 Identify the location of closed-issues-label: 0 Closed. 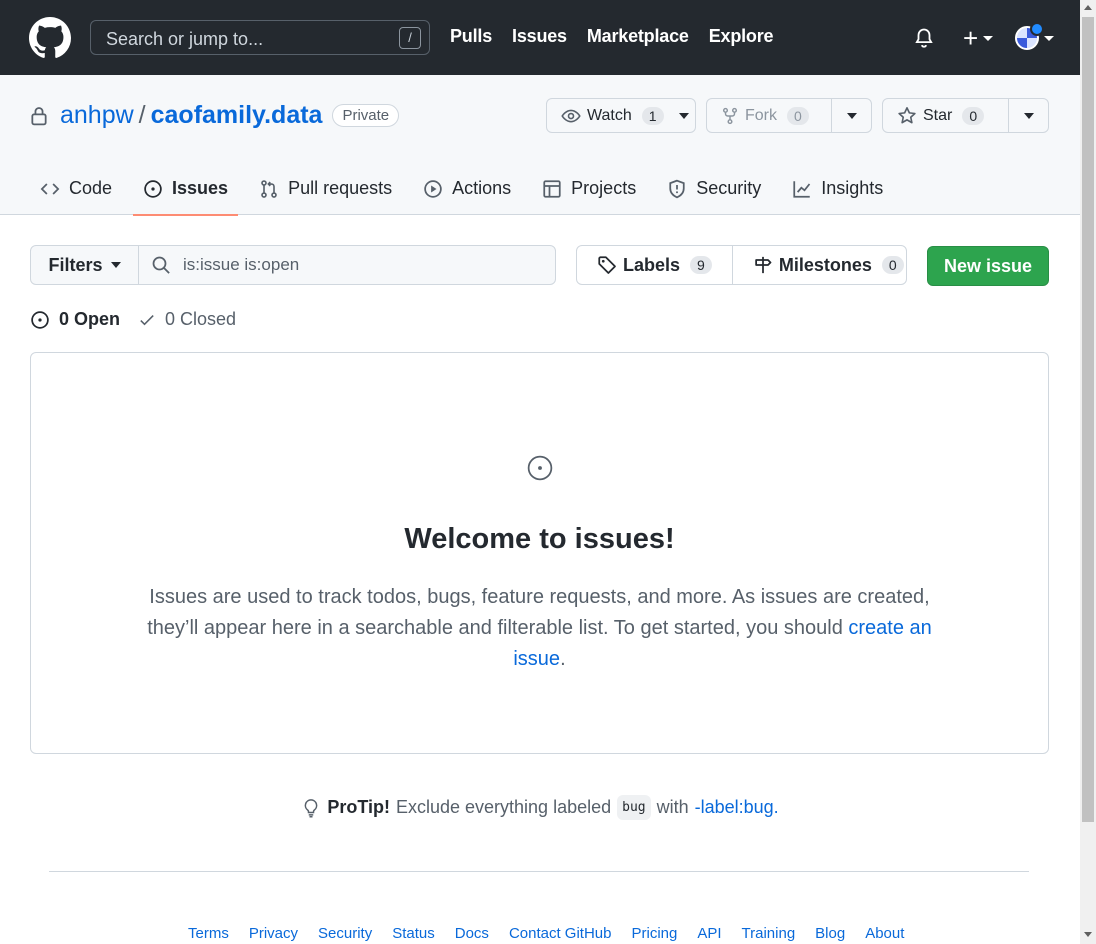
(201, 319).